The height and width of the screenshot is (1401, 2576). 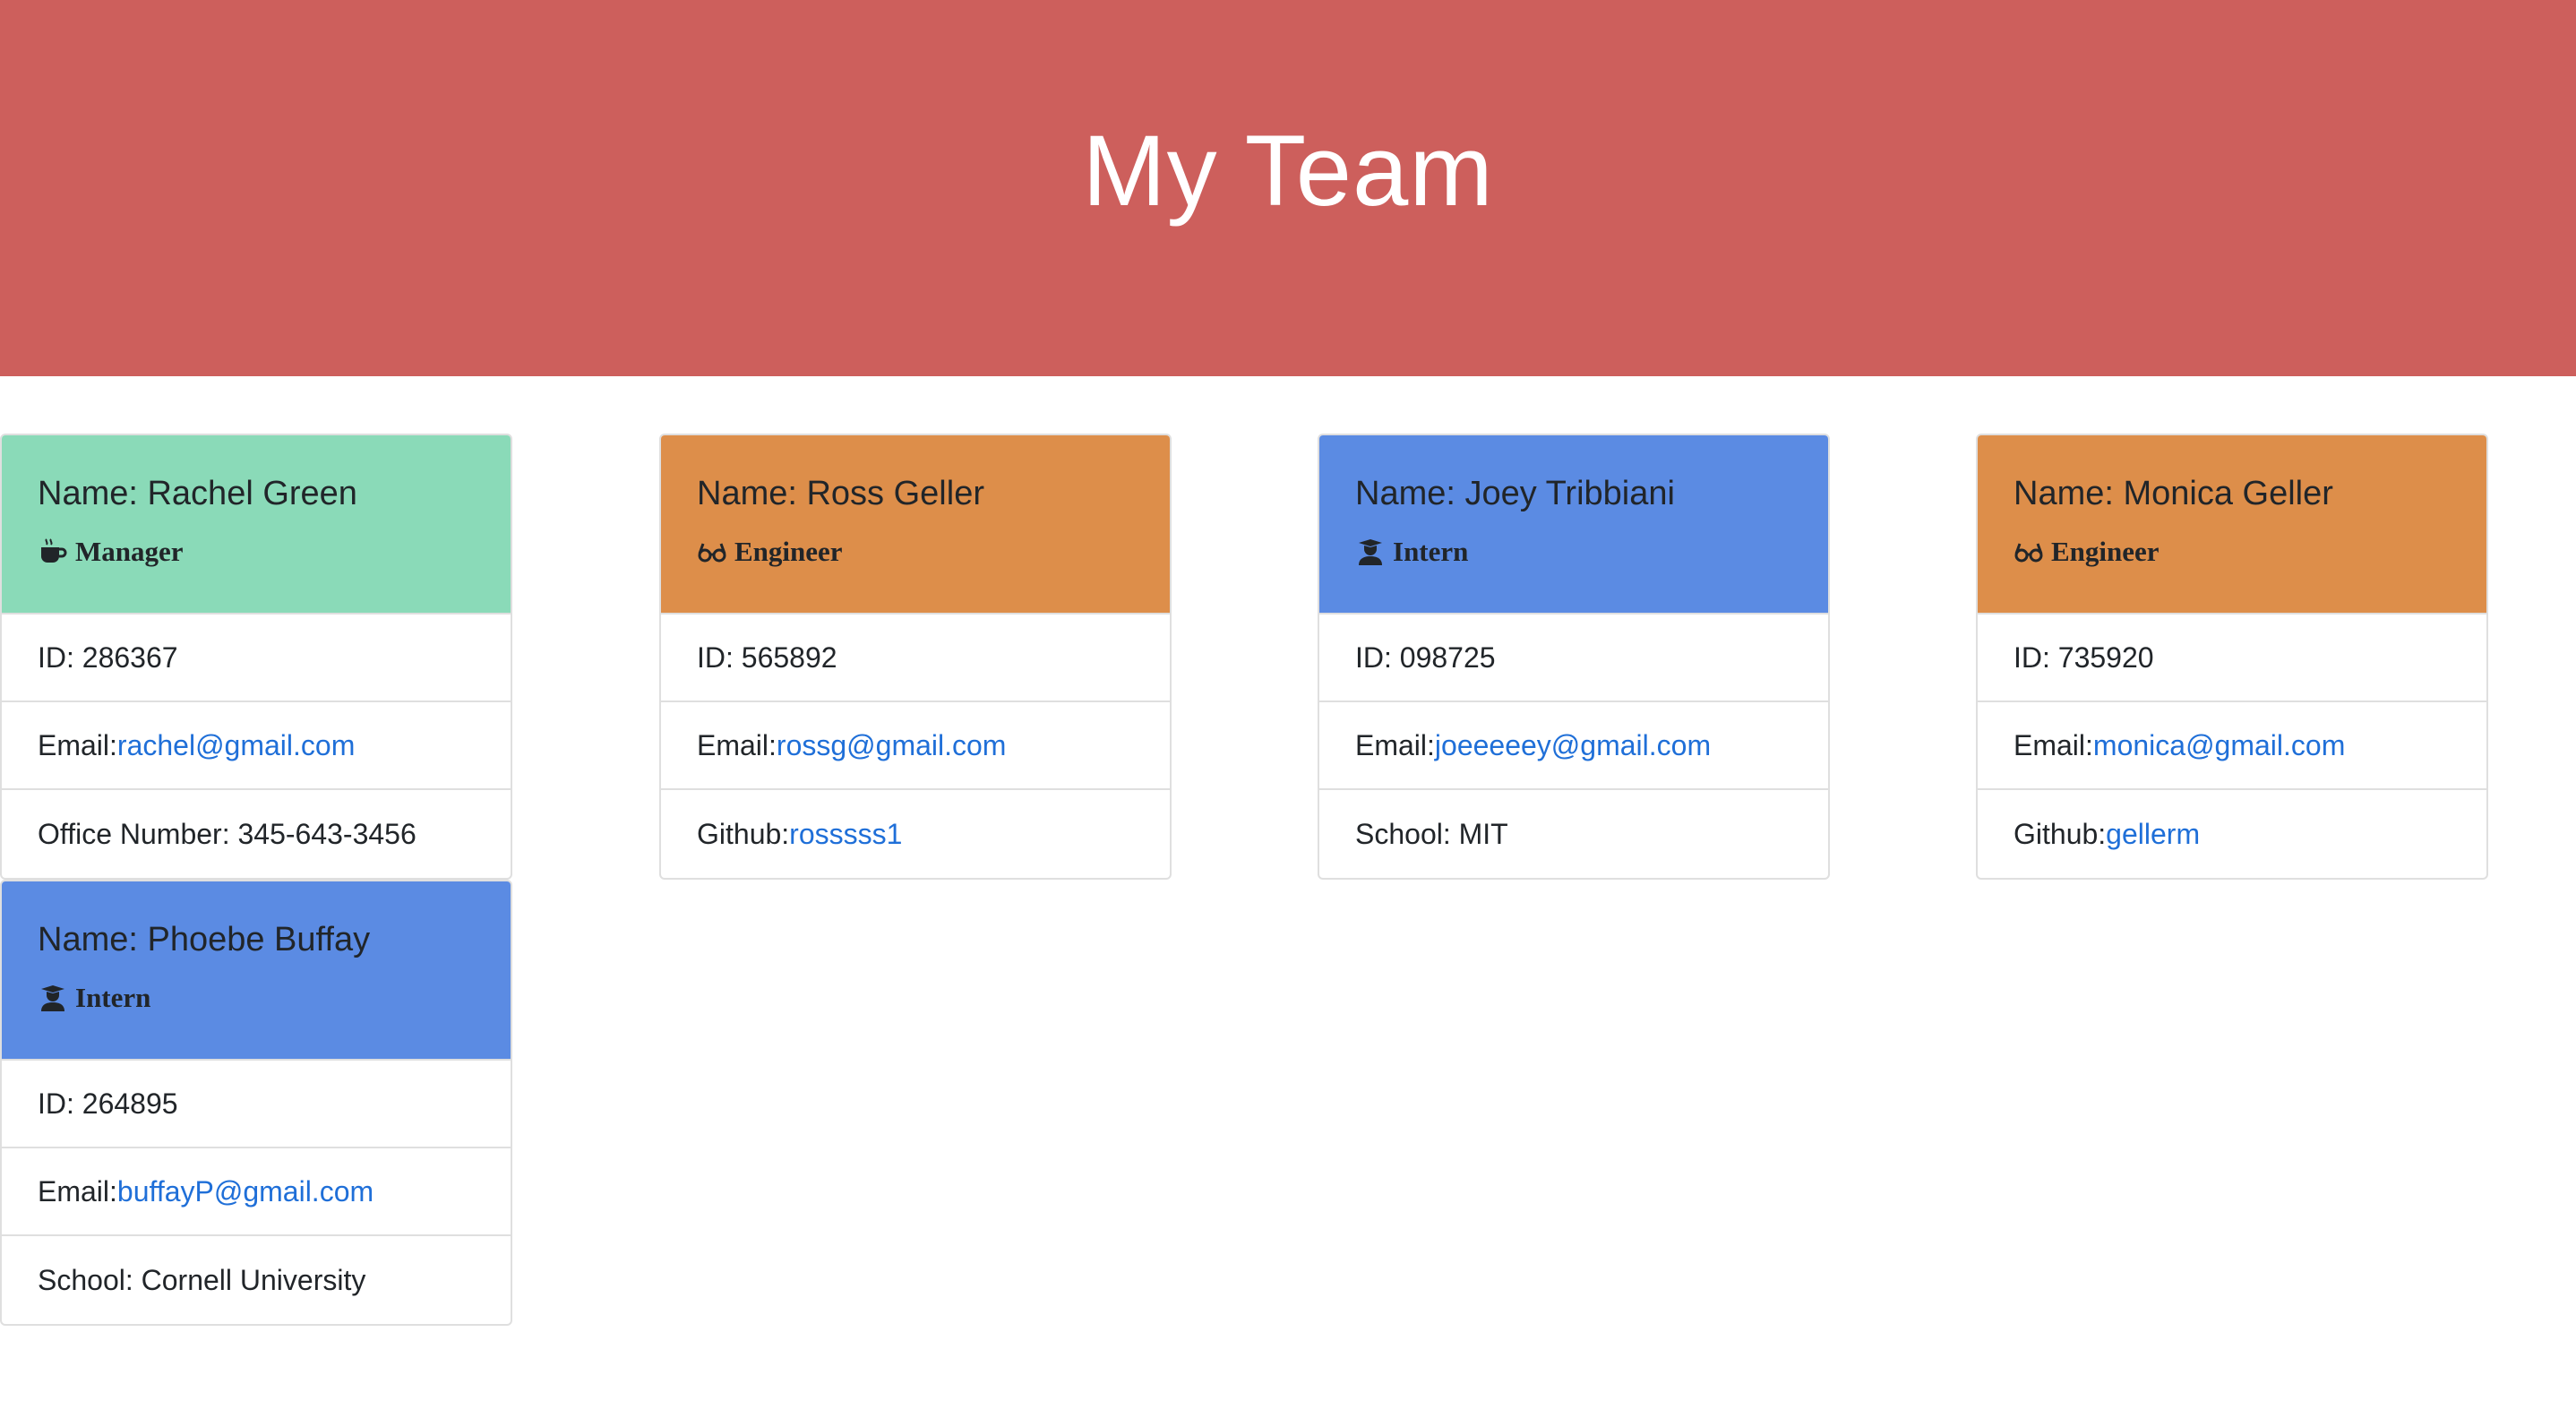 I want to click on employee-name: Name: Monica Geller, so click(x=2173, y=493).